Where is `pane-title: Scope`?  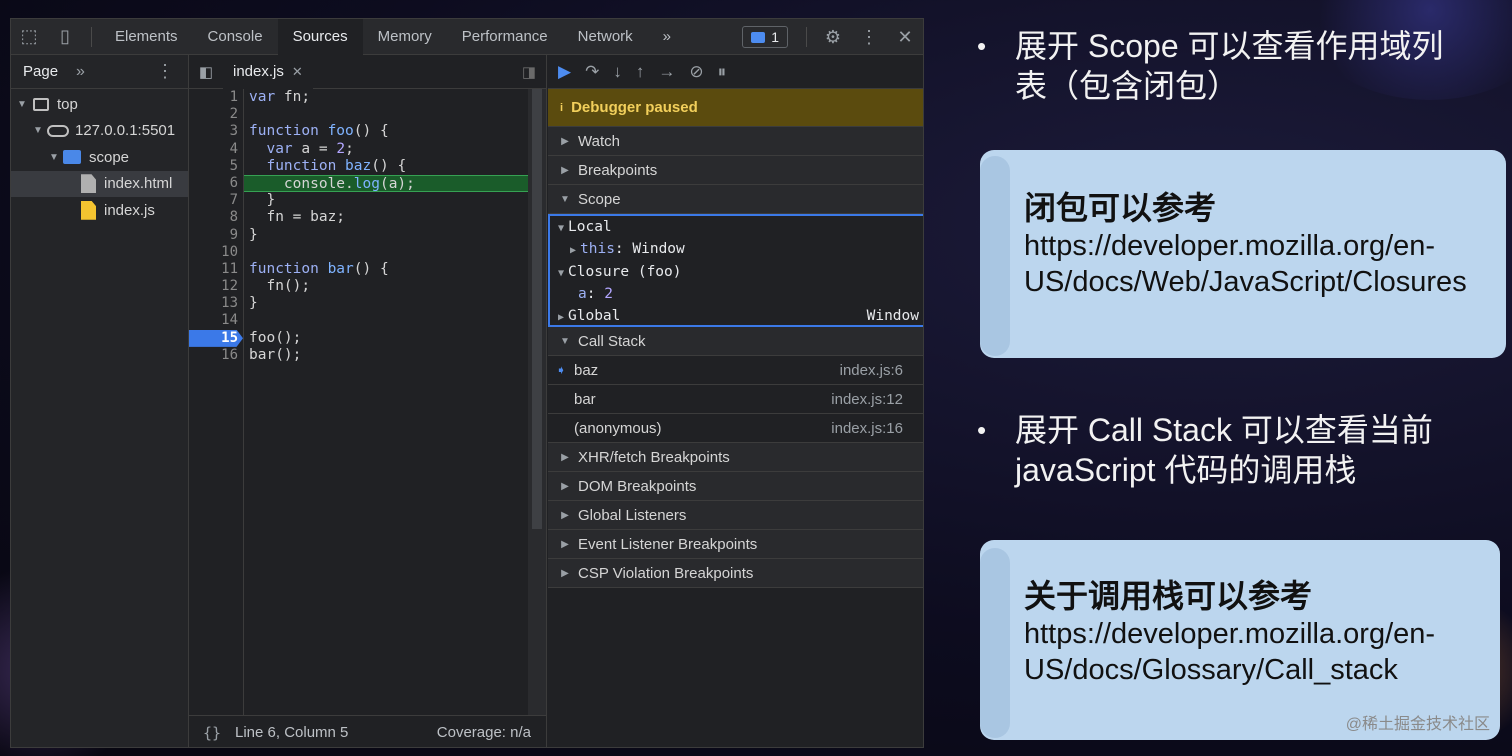
pane-title: Scope is located at coordinates (599, 199).